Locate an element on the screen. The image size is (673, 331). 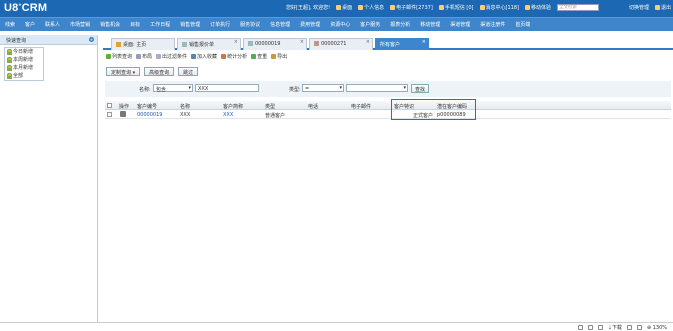
expand-icon: + is located at coordinates (91, 39).